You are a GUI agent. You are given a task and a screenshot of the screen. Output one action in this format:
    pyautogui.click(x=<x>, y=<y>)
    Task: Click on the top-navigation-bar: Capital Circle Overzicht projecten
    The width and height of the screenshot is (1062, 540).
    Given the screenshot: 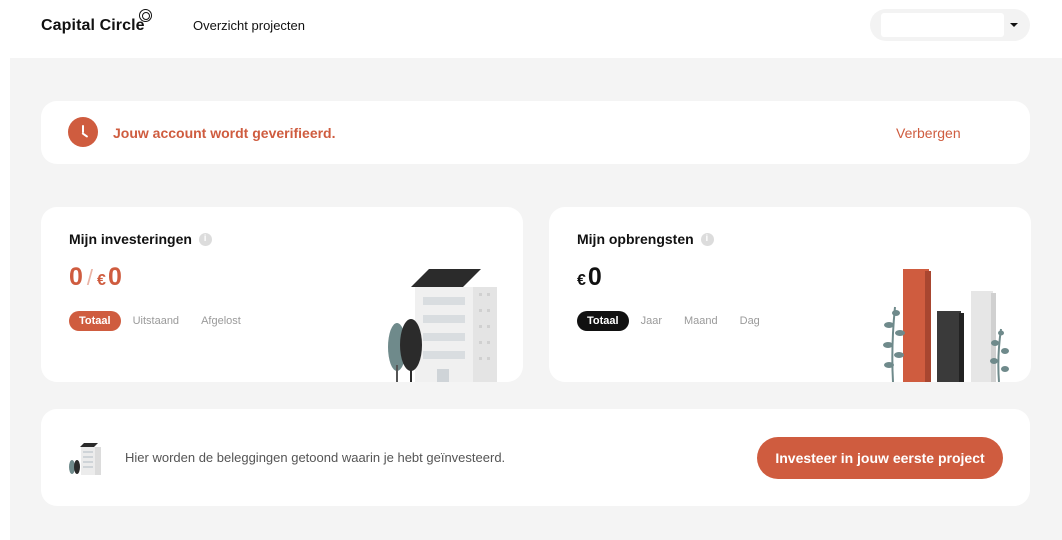 What is the action you would take?
    pyautogui.click(x=531, y=29)
    